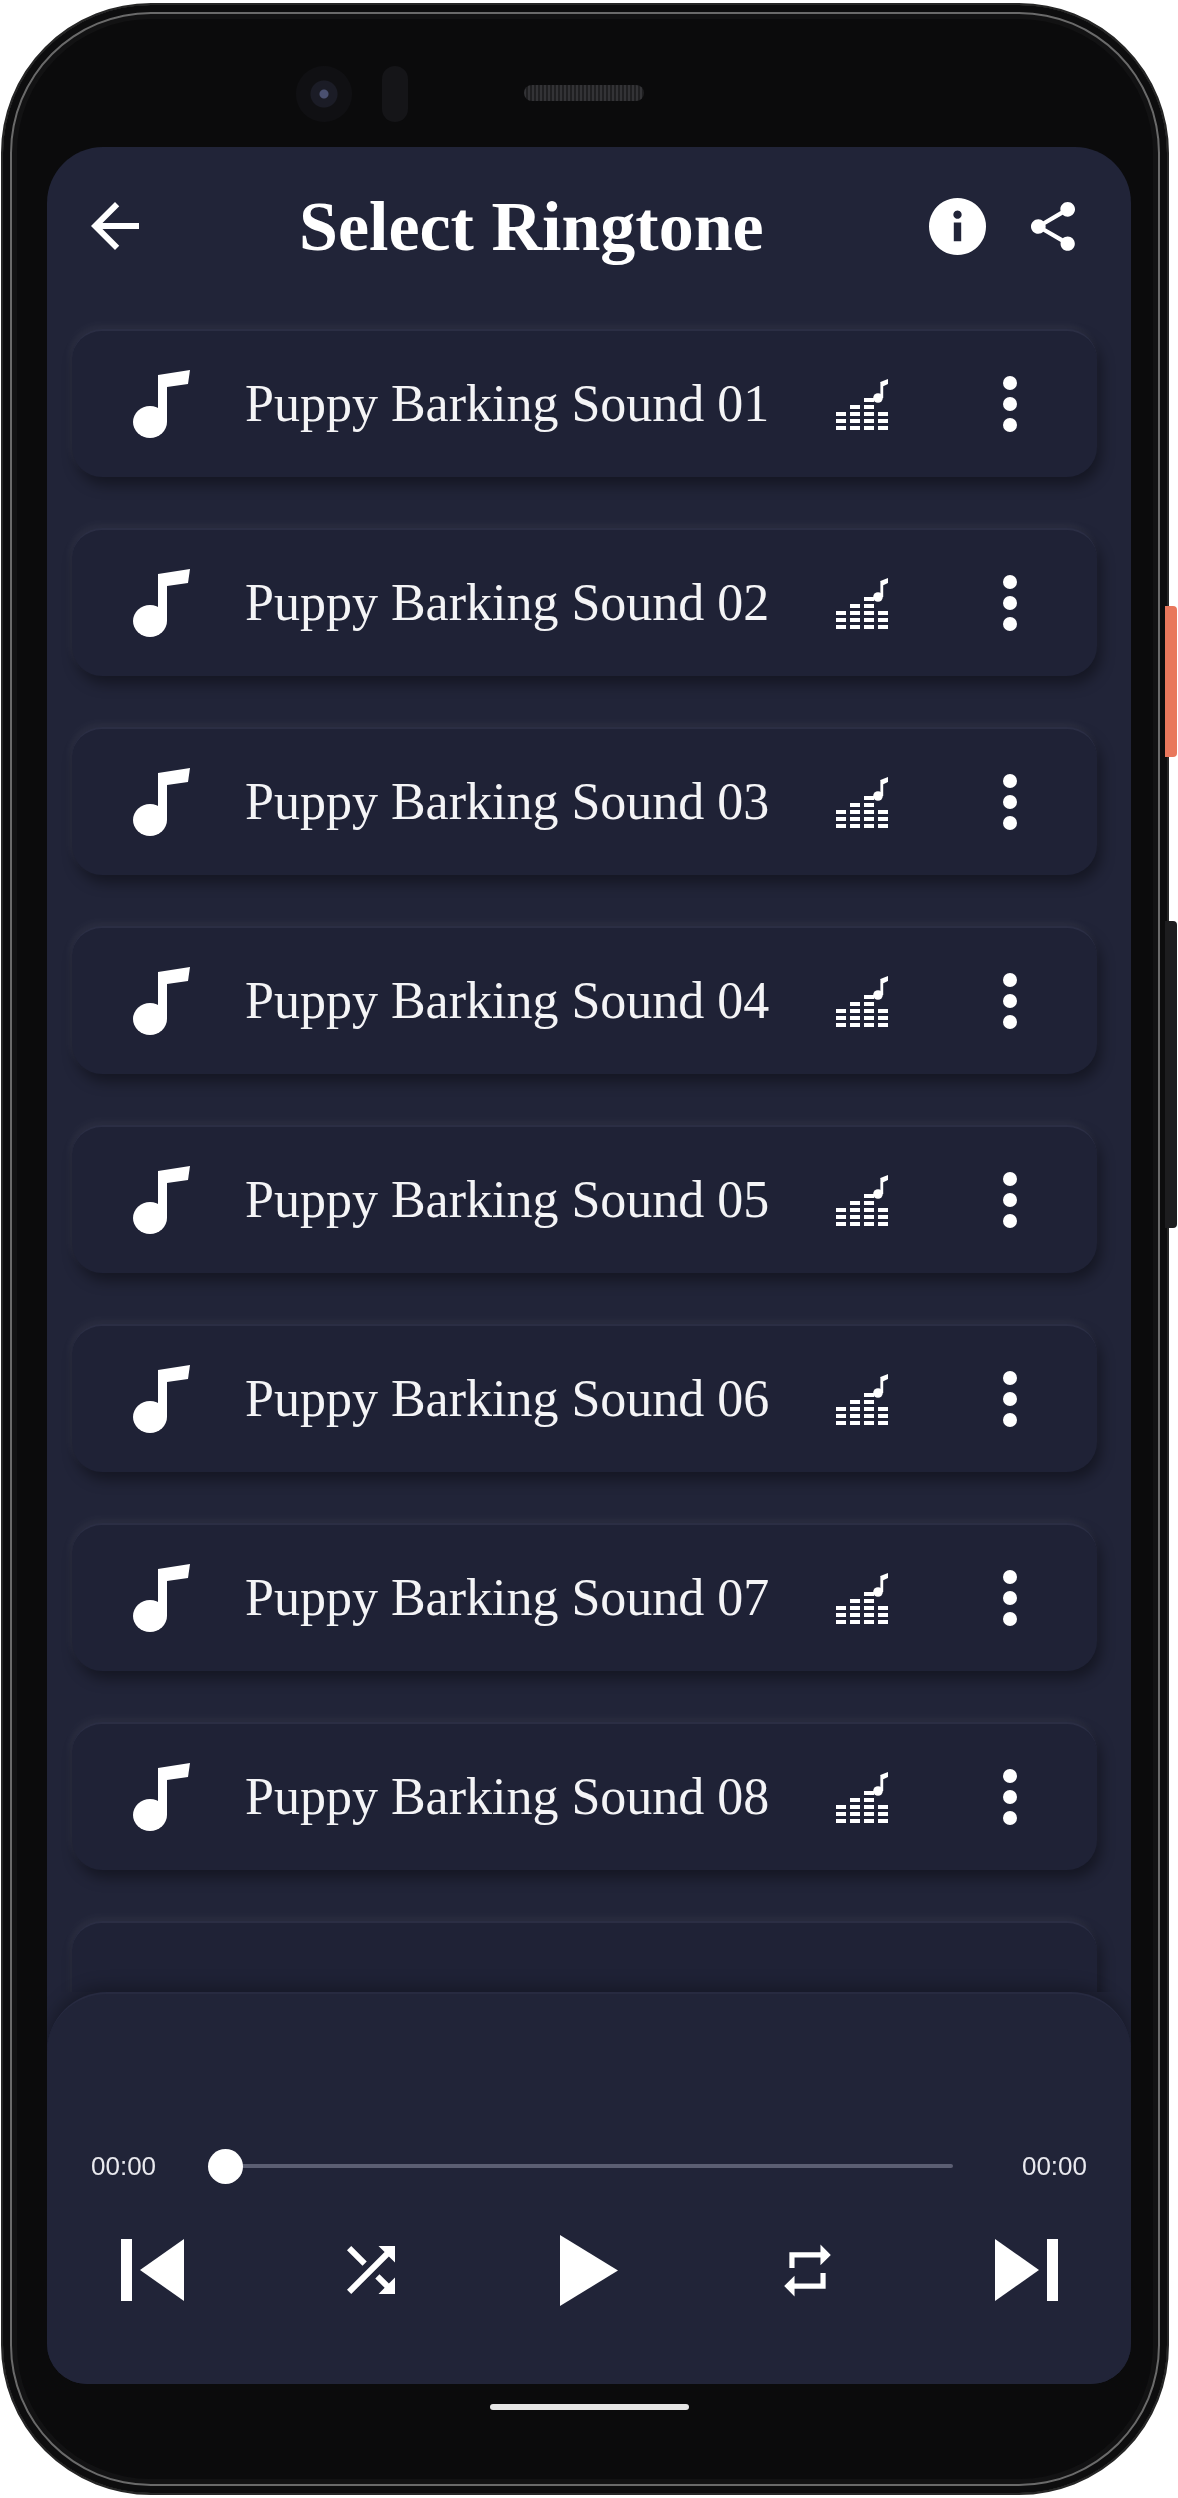  I want to click on ringtone-title: Puppy Barking Sound 05, so click(508, 1199).